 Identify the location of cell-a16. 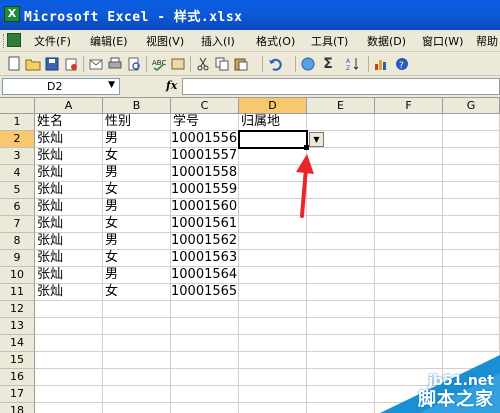
(69, 377).